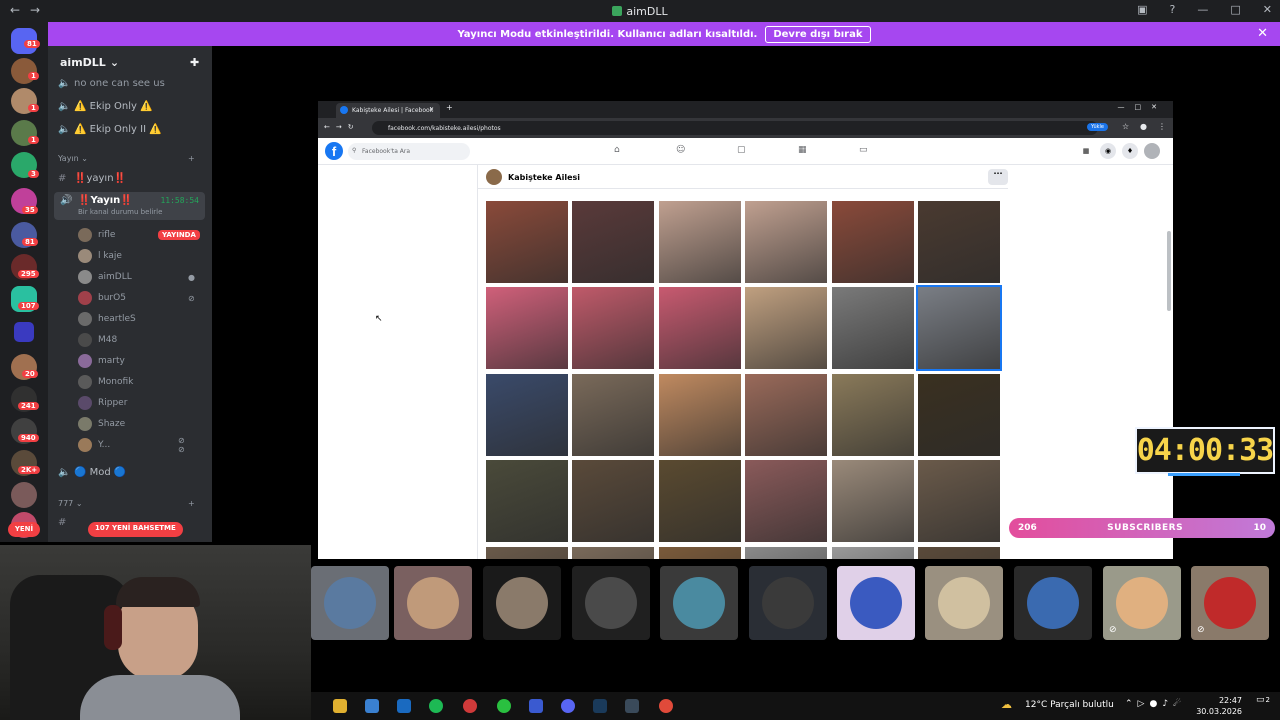  Describe the element at coordinates (120, 212) in the screenshot. I see `voice-status: Bir kanal durumu belirle` at that location.